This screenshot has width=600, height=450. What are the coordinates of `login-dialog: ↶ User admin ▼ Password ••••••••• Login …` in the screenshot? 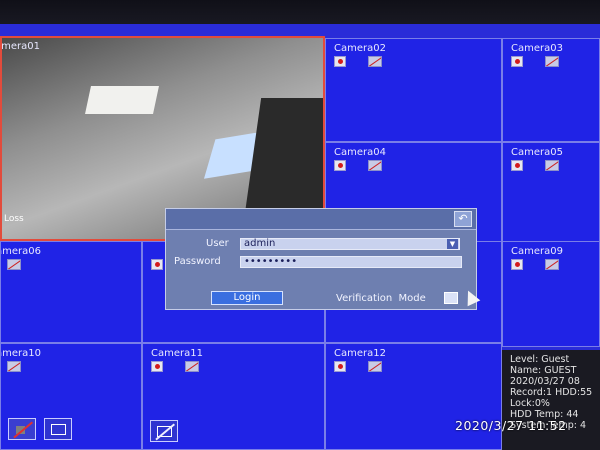 It's located at (323, 259).